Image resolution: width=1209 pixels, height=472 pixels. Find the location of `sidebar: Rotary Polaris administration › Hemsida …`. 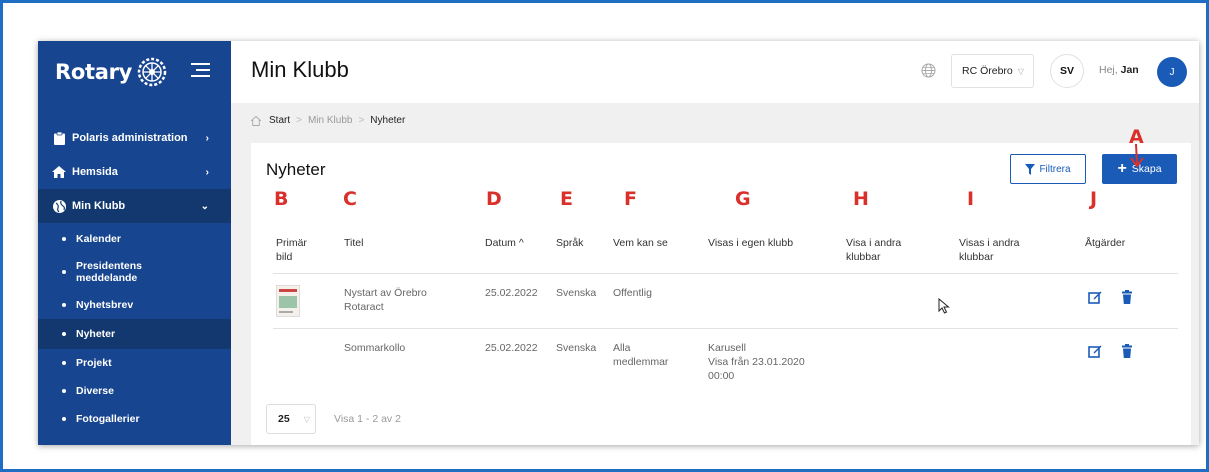

sidebar: Rotary Polaris administration › Hemsida … is located at coordinates (134, 243).